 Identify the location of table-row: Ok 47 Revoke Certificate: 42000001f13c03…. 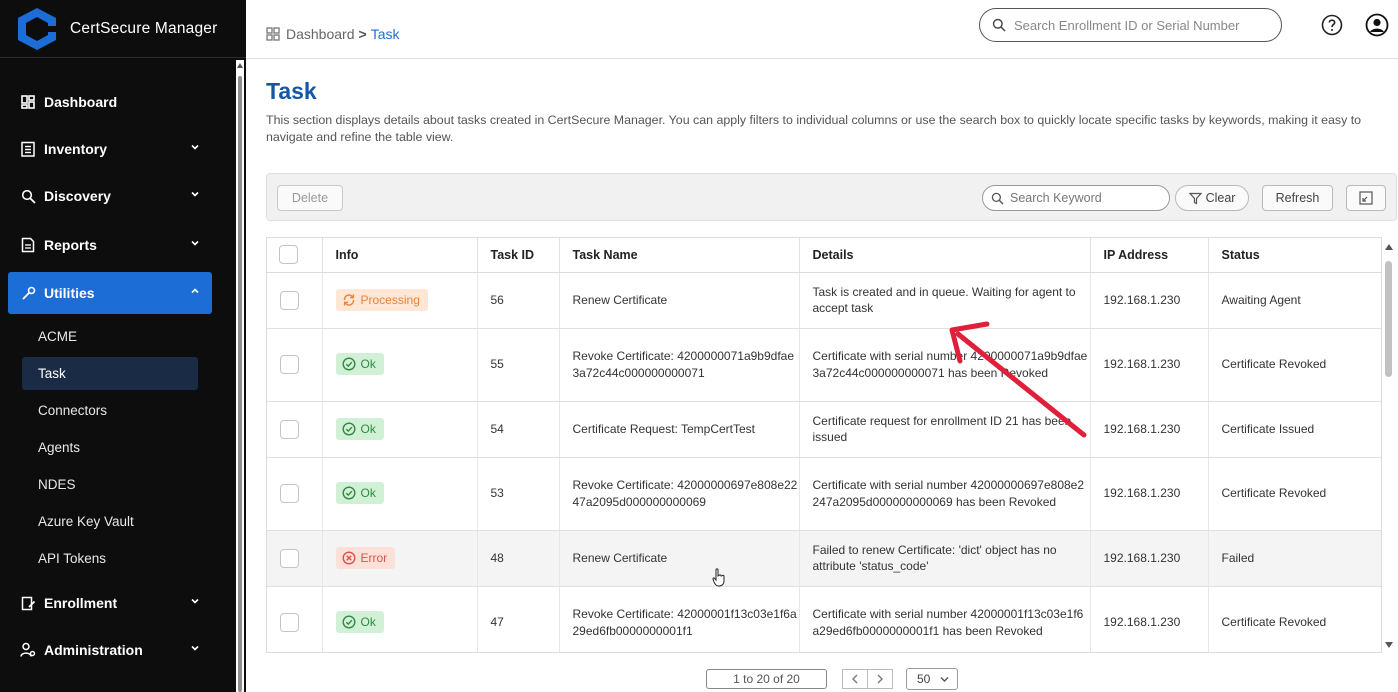
(824, 619).